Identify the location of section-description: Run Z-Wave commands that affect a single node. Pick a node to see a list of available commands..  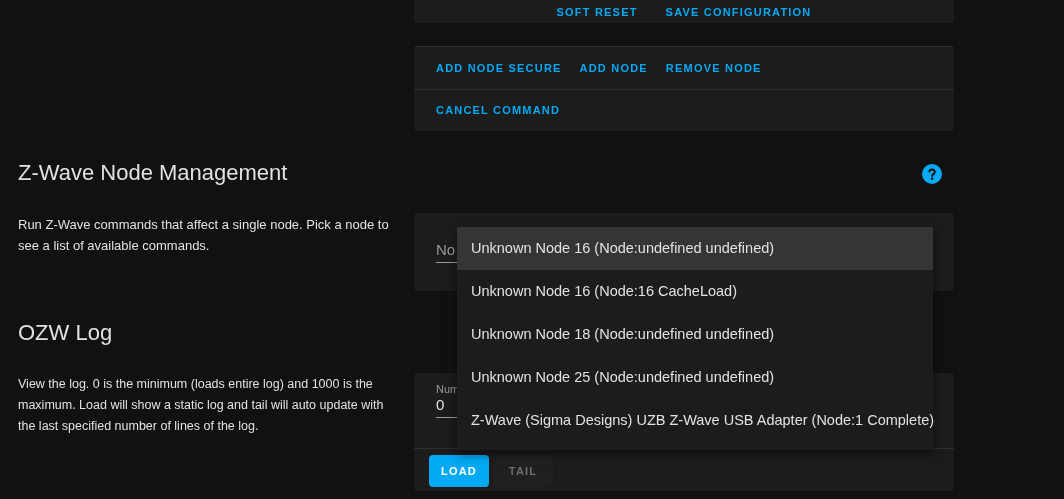
(204, 235).